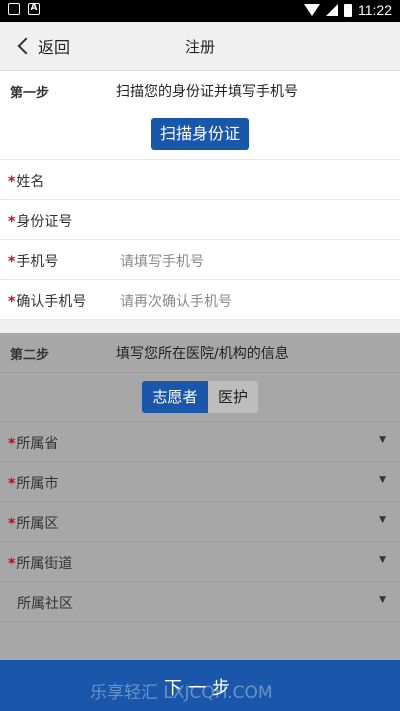  I want to click on battery-icon, so click(348, 10).